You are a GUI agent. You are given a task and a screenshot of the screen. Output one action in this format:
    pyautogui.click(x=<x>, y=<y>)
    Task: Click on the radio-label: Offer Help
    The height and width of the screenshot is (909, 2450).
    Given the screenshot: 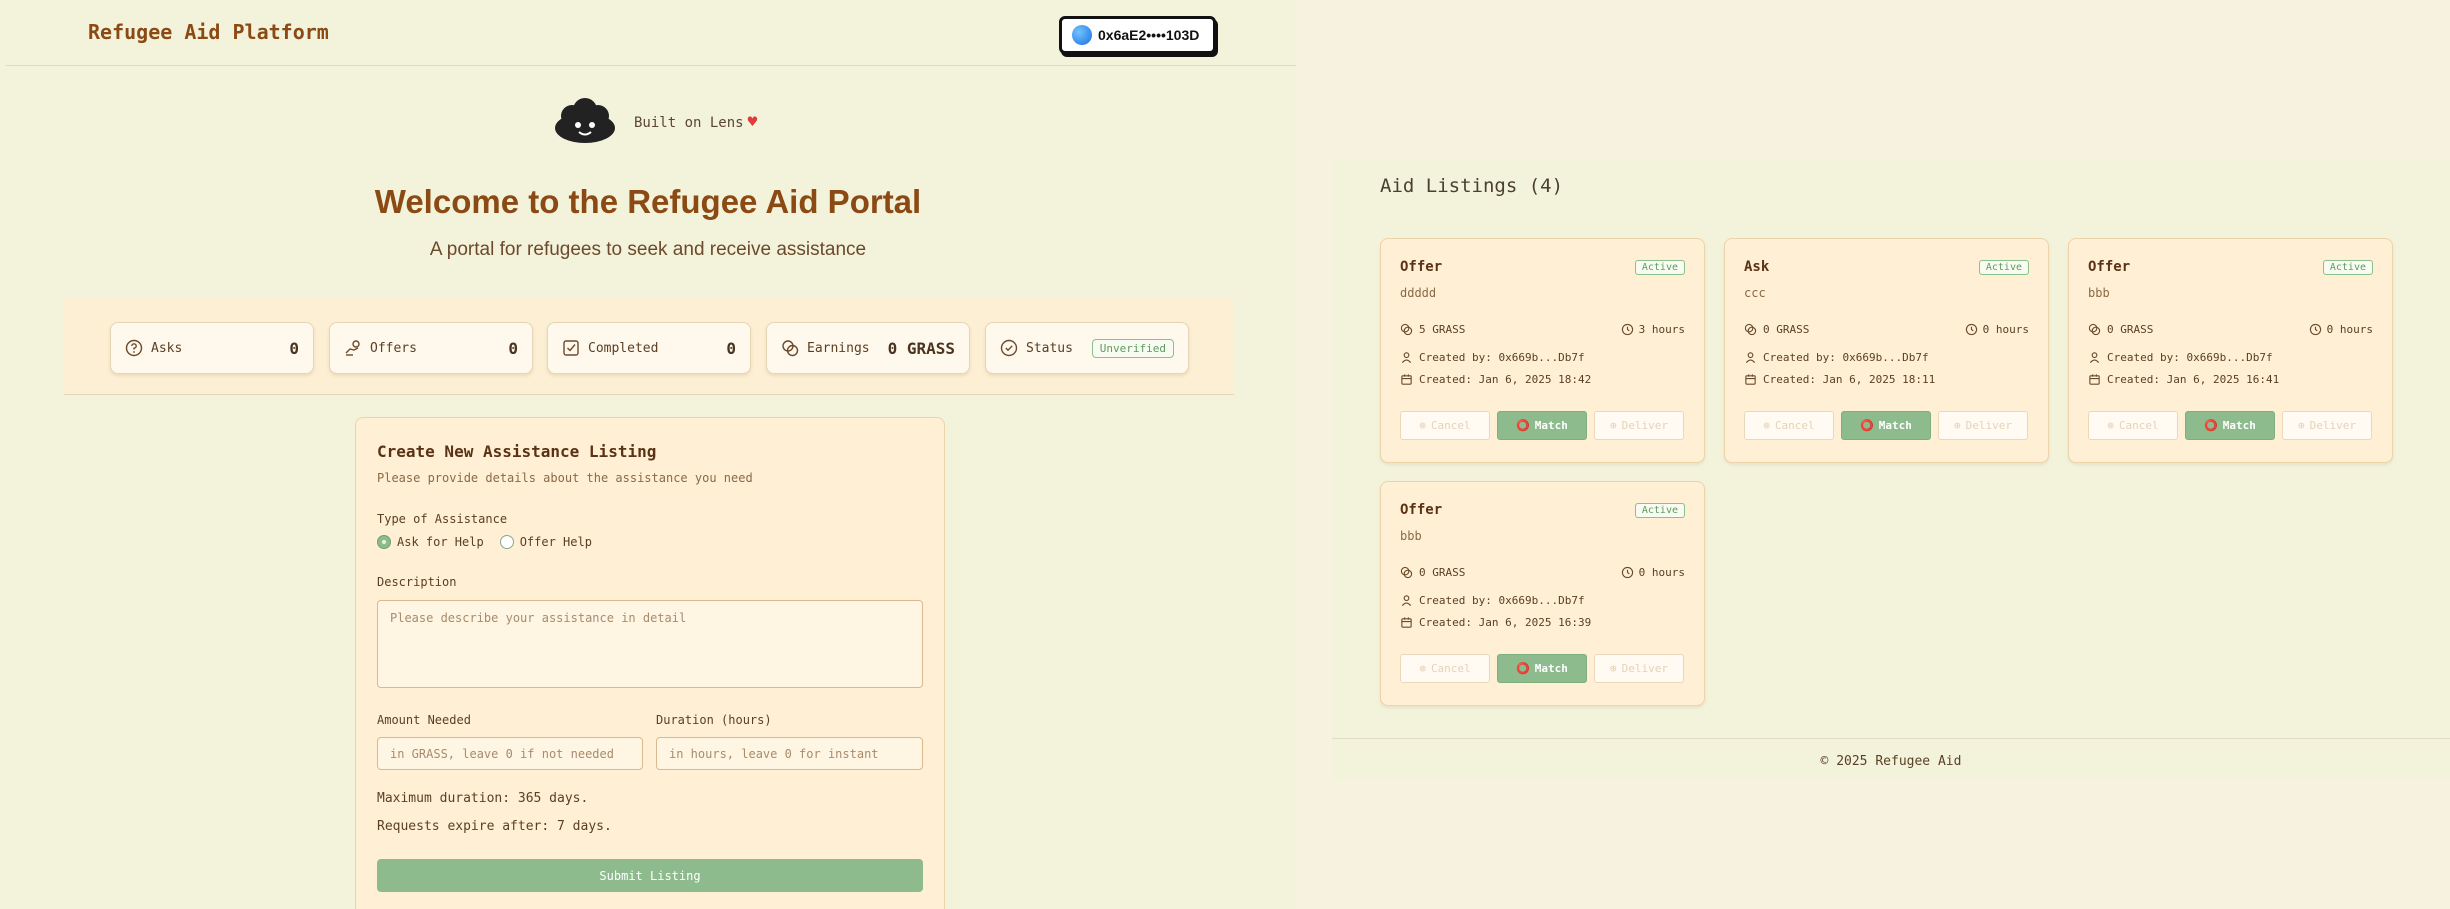 What is the action you would take?
    pyautogui.click(x=555, y=542)
    